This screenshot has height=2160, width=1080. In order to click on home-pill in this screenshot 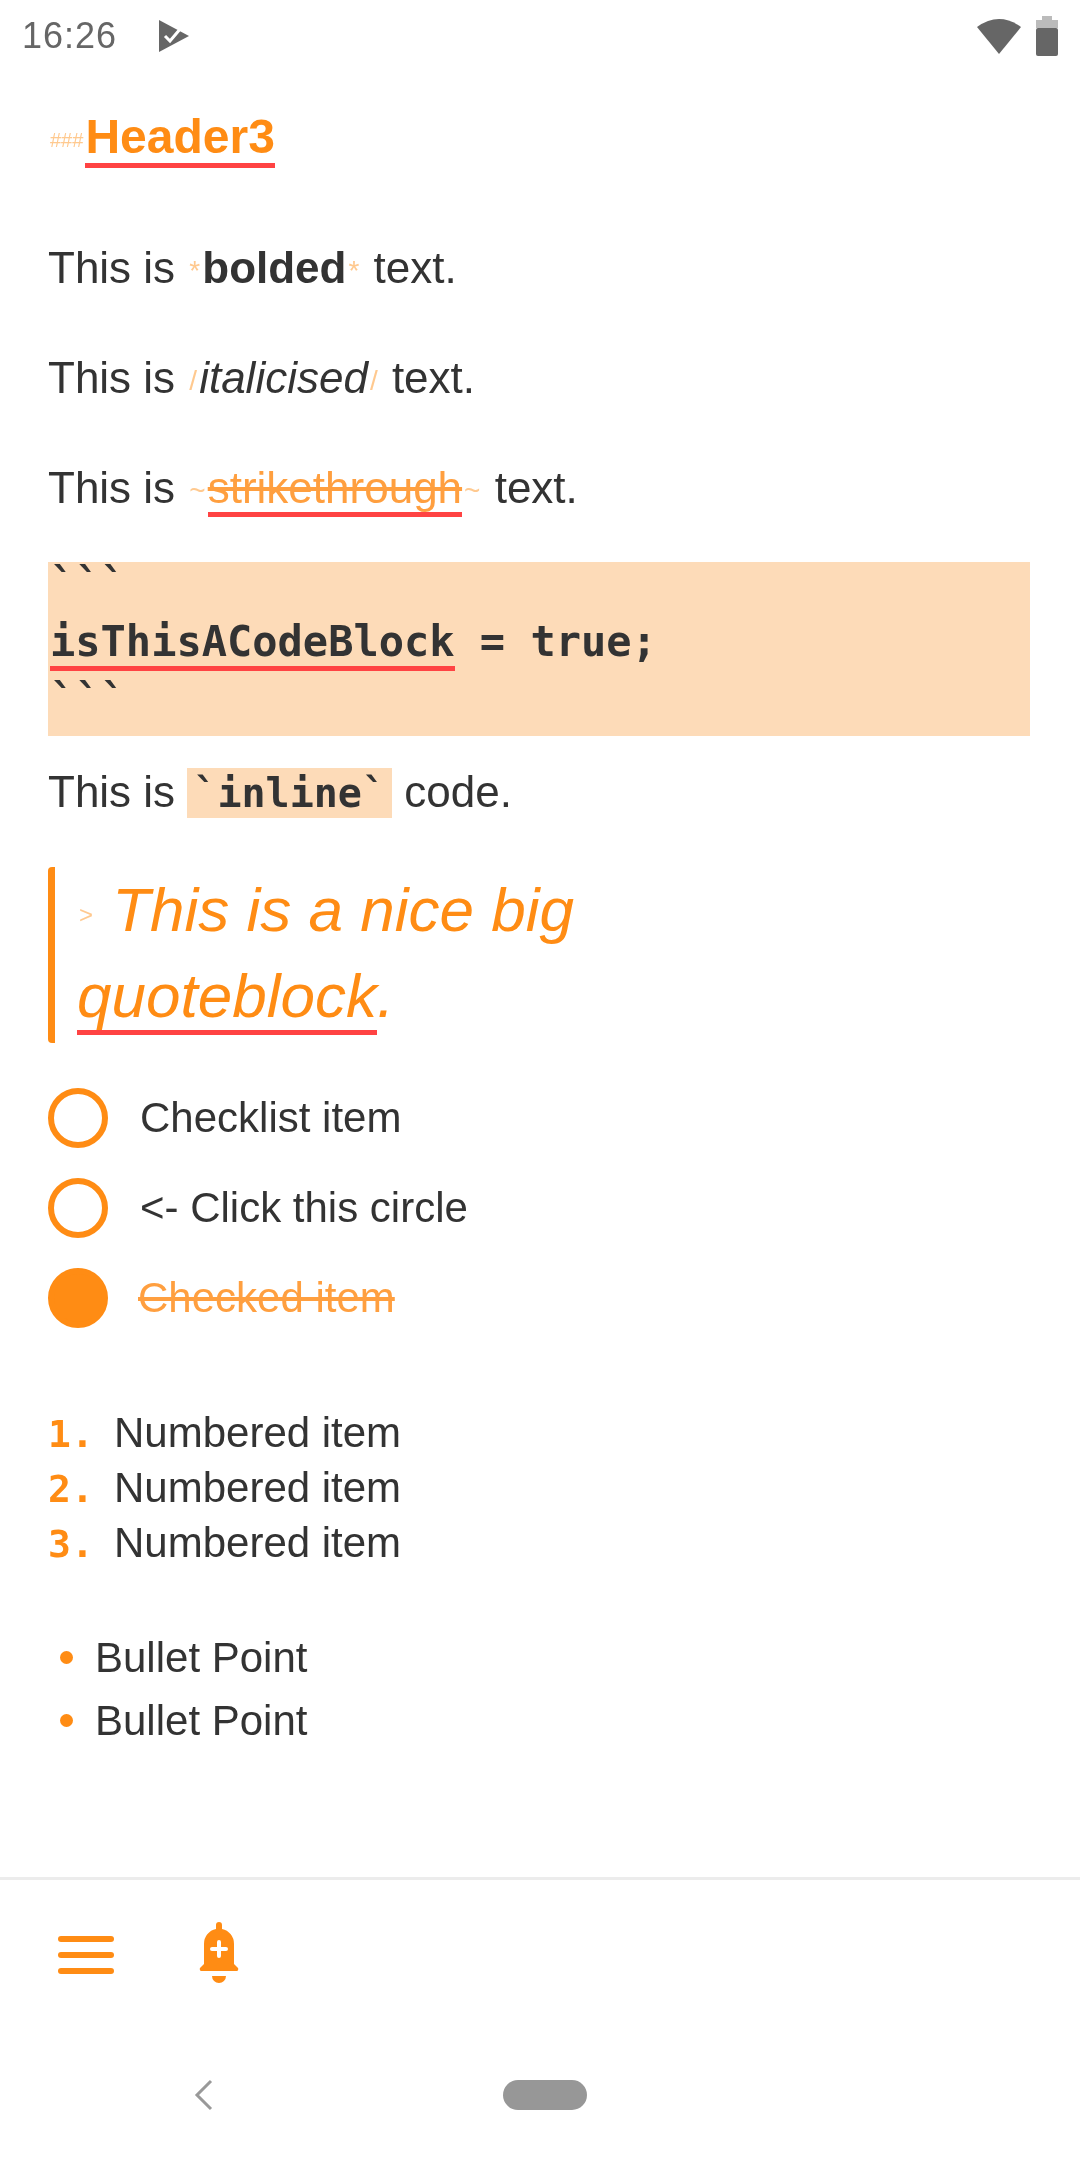, I will do `click(545, 2095)`.